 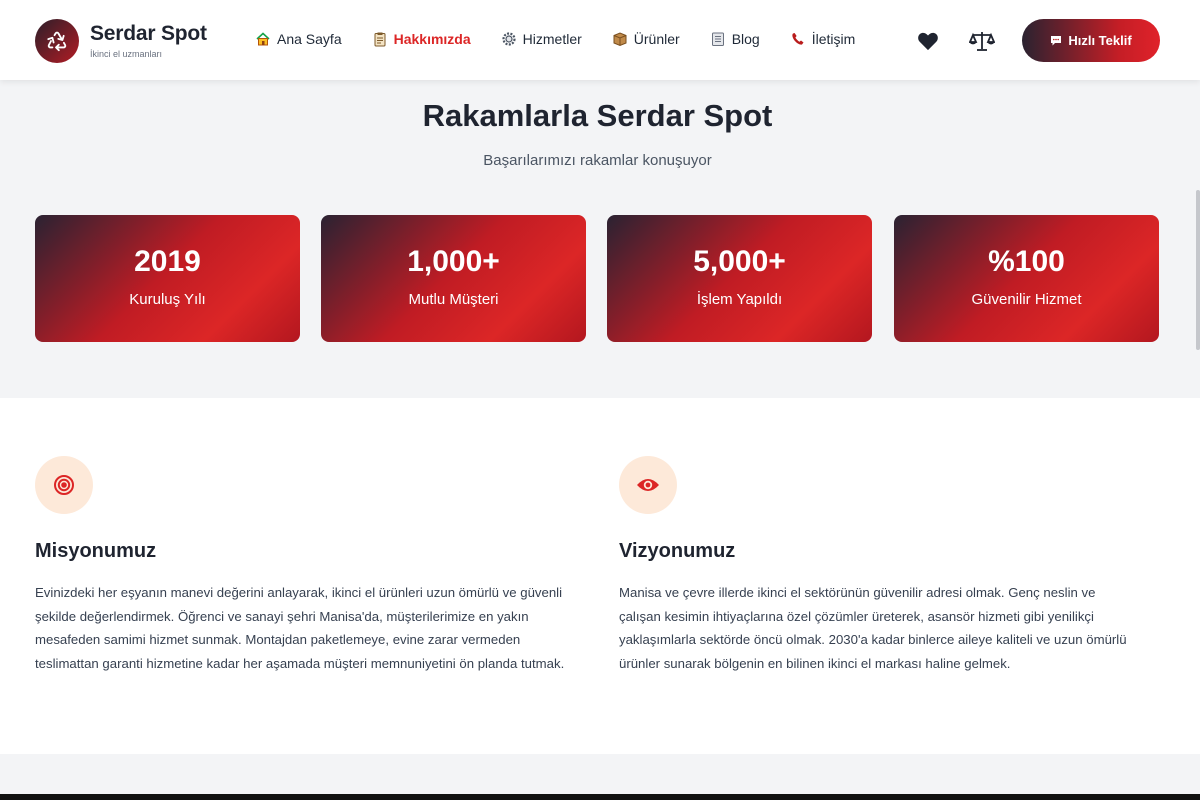 What do you see at coordinates (552, 39) in the screenshot?
I see `nav-label-services: Hizmetler` at bounding box center [552, 39].